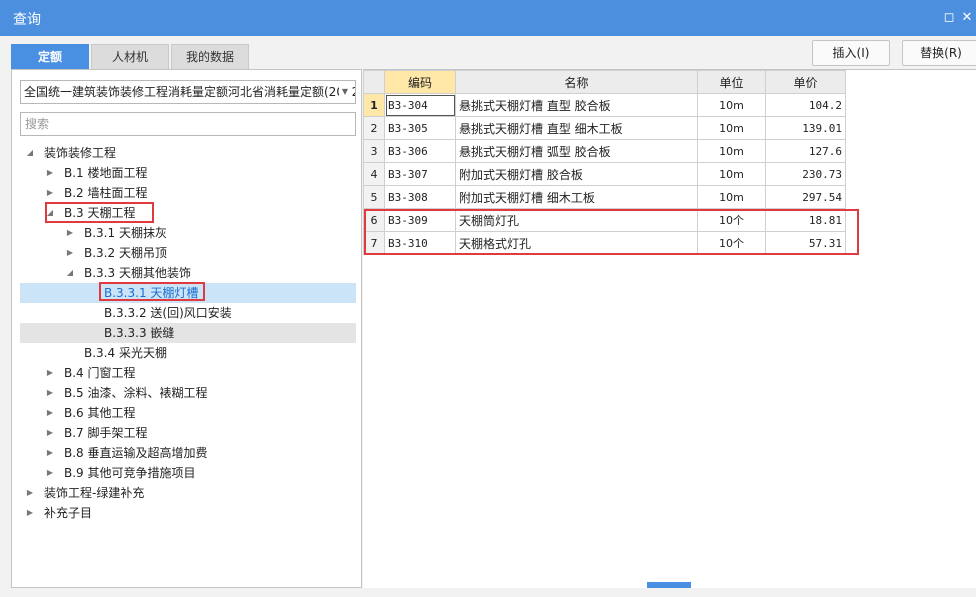 The image size is (976, 597). I want to click on name-cell: 附加式天棚灯槽 胶合板, so click(576, 174).